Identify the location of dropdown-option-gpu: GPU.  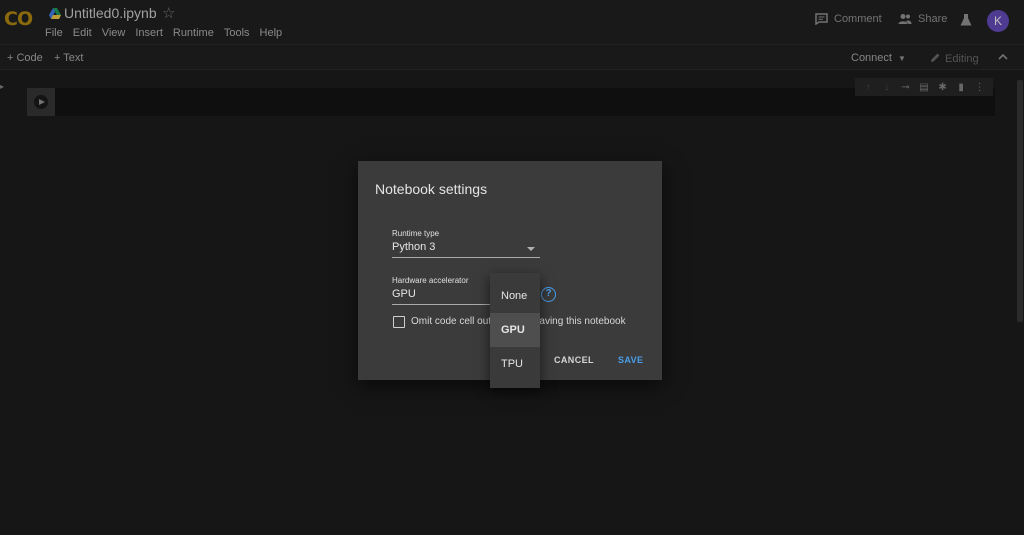
(515, 330).